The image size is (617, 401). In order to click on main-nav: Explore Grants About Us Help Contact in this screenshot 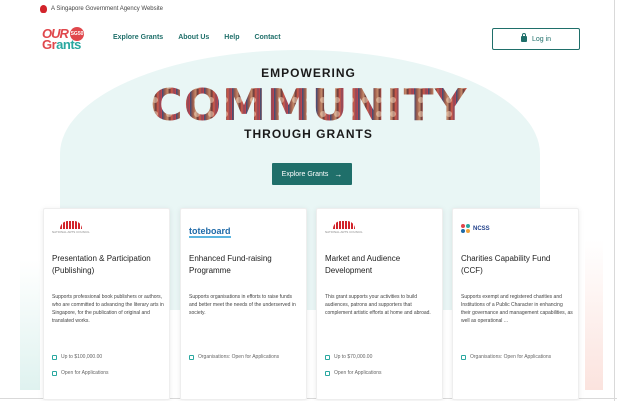, I will do `click(197, 37)`.